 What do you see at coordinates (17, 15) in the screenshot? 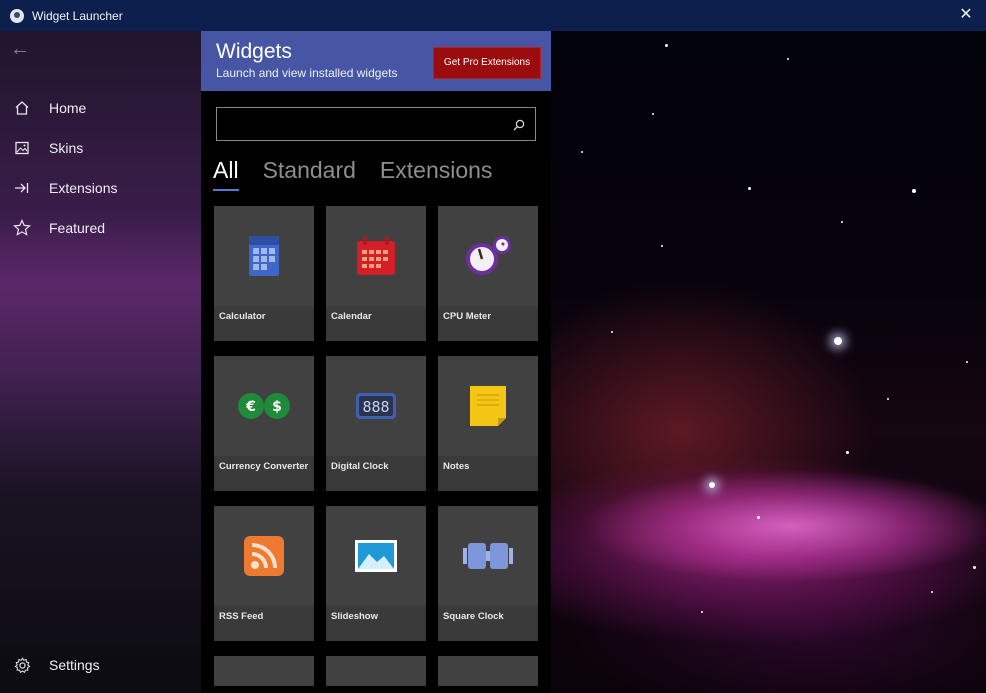
I see `app-icon` at bounding box center [17, 15].